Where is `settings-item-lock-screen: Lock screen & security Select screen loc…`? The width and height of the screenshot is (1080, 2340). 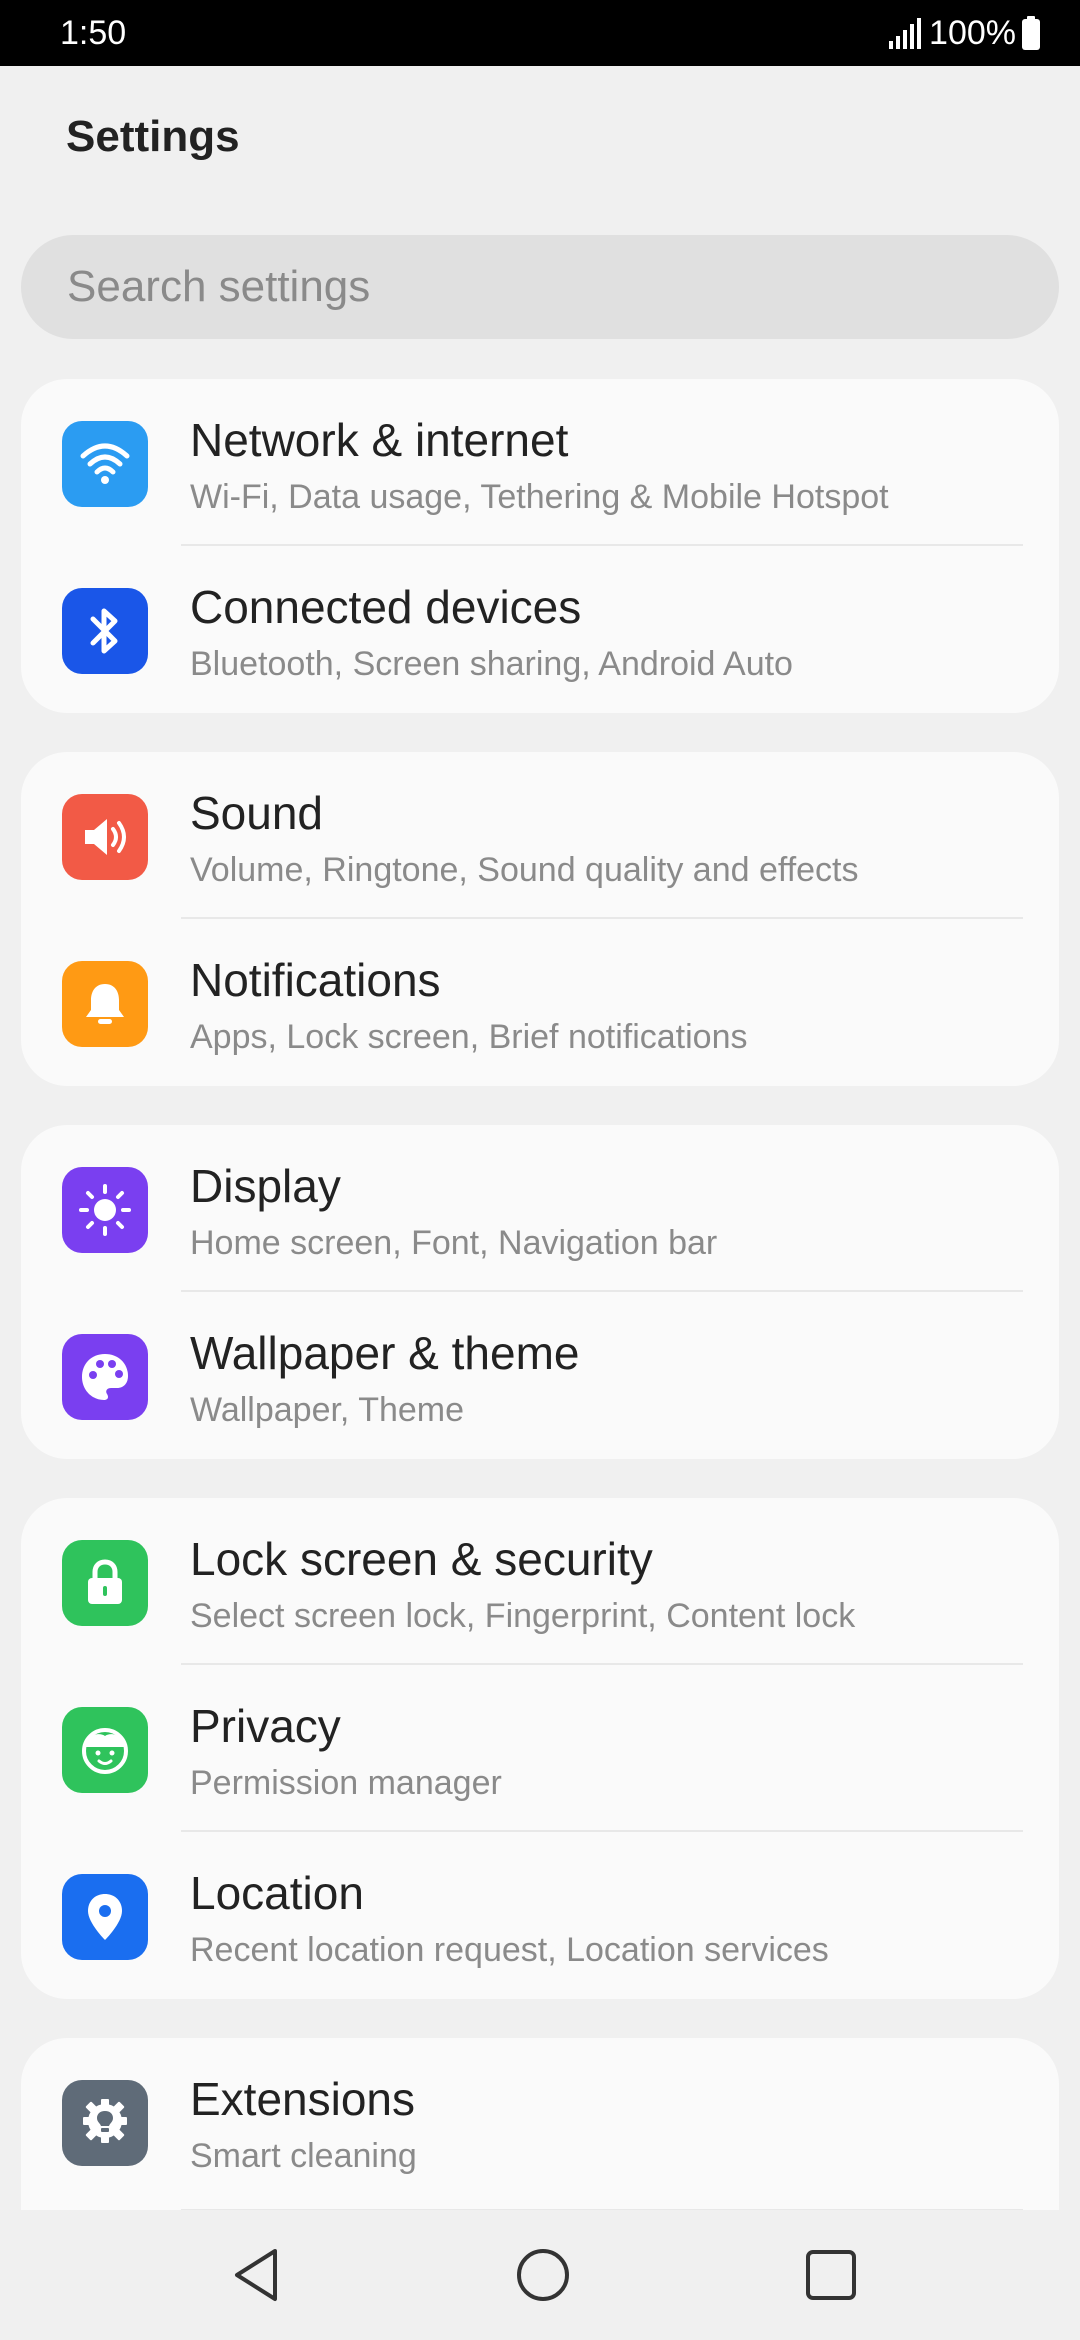 settings-item-lock-screen: Lock screen & security Select screen loc… is located at coordinates (540, 1581).